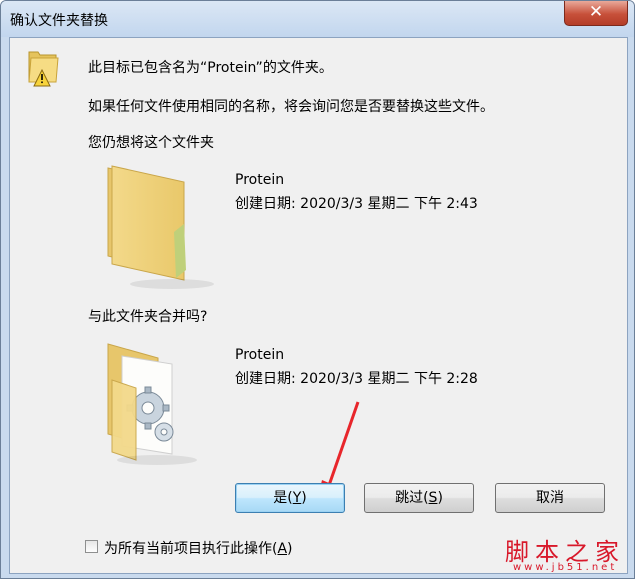 This screenshot has height=579, width=635. I want to click on skip-button: 跳过(S), so click(419, 498).